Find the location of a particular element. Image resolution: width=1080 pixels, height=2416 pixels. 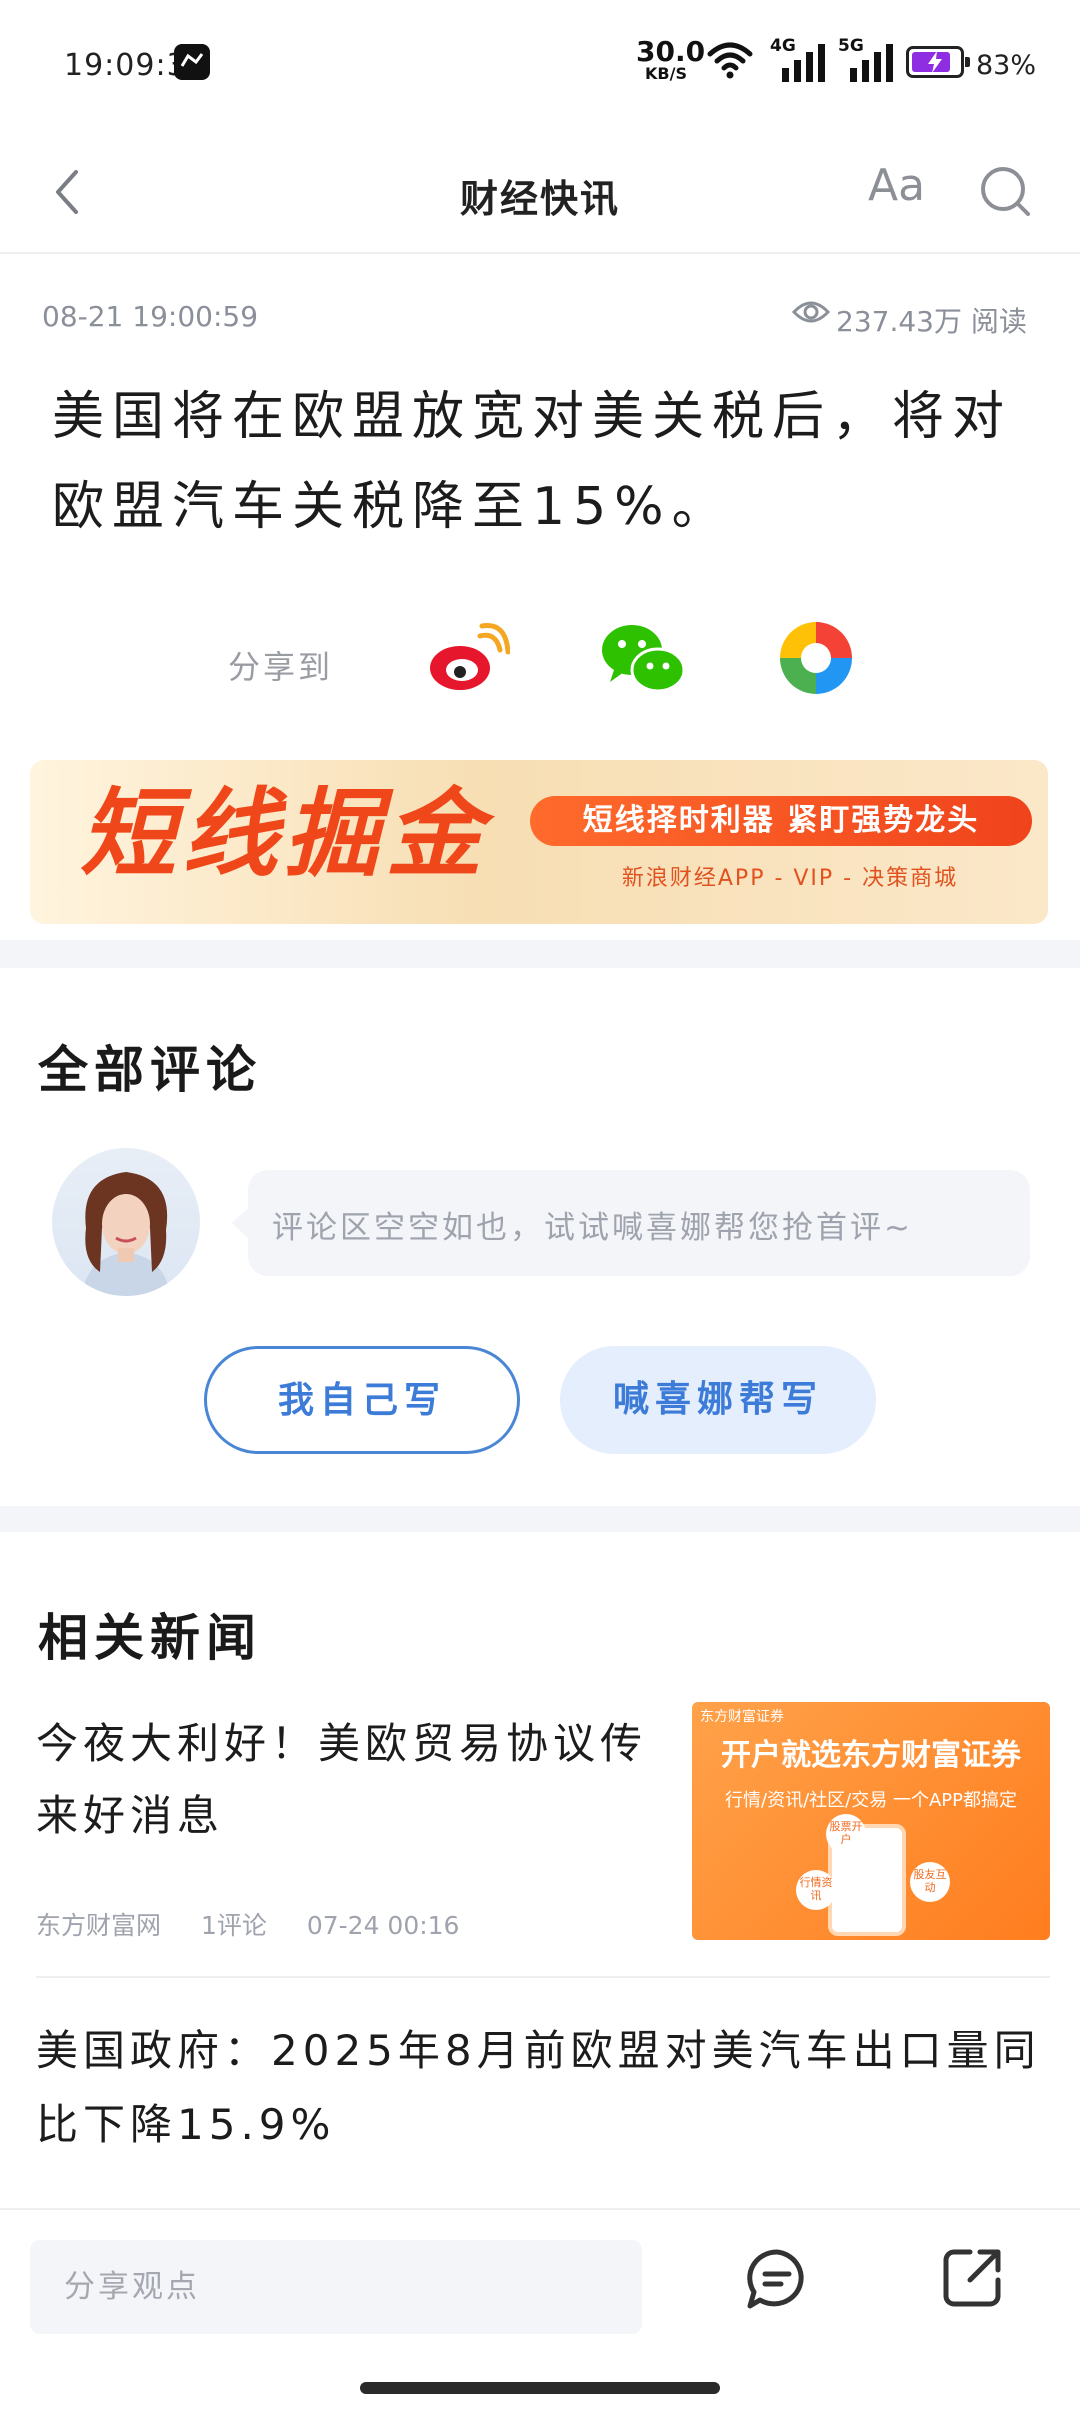

battery-percent: 83% is located at coordinates (1006, 65).